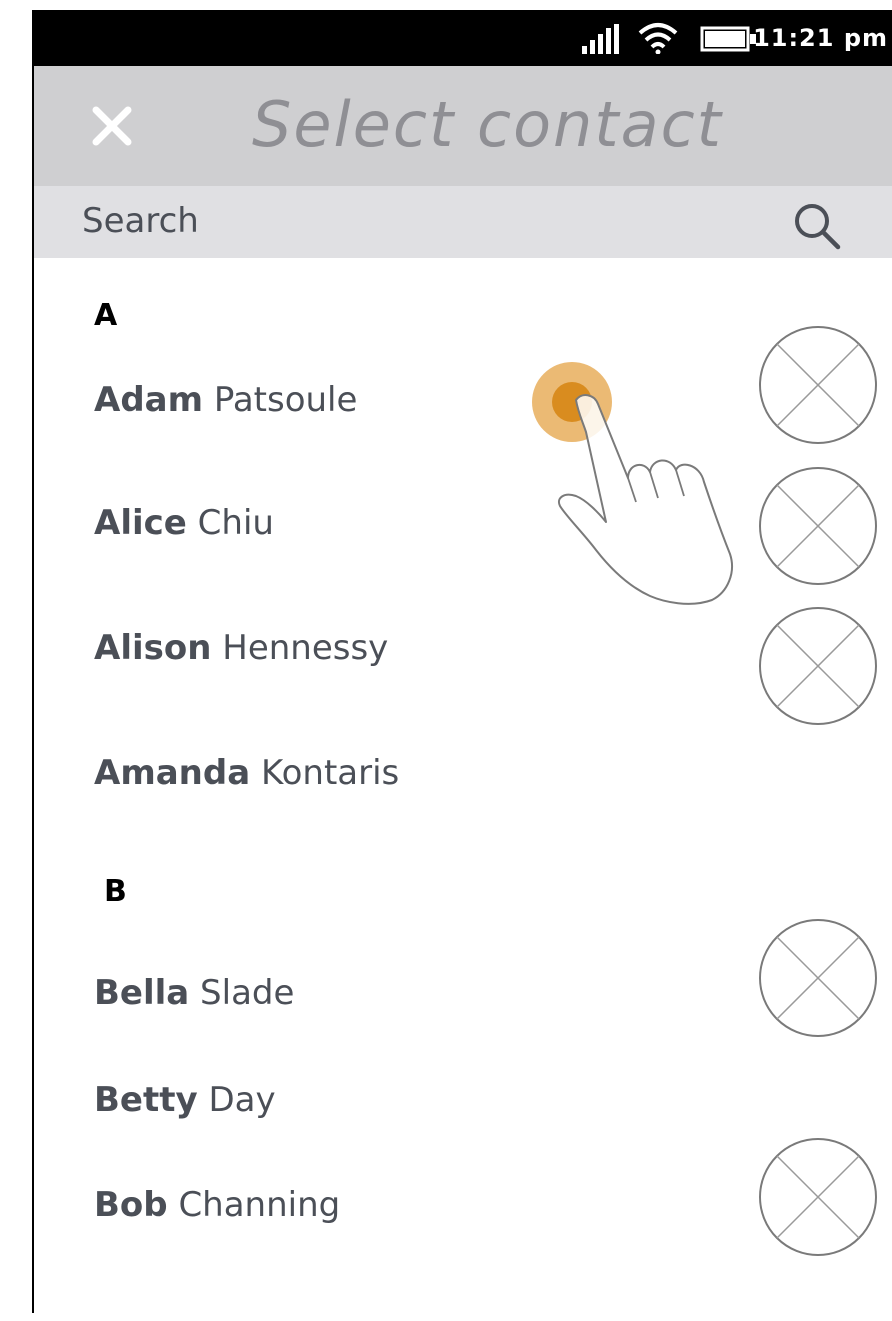 The height and width of the screenshot is (1321, 892). Describe the element at coordinates (600, 39) in the screenshot. I see `signal-icon` at that location.